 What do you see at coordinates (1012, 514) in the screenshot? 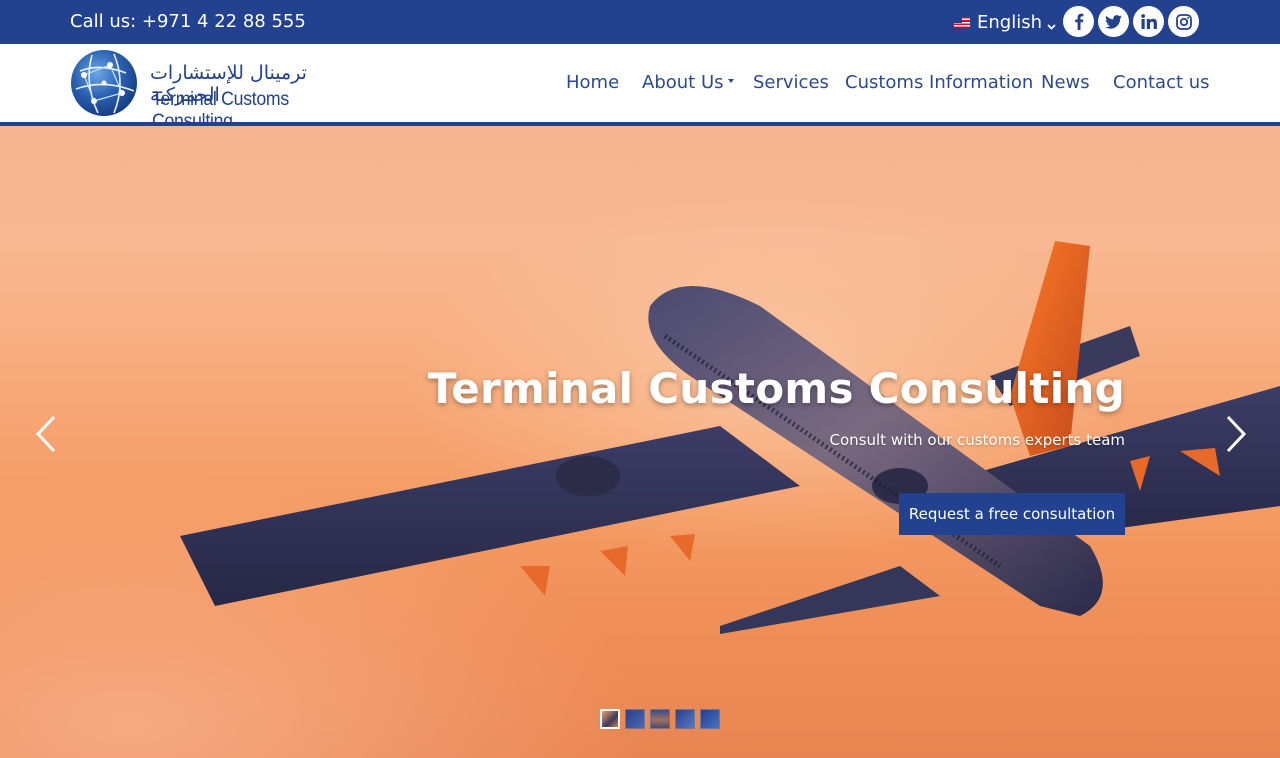
I see `request-consultation-button: Request a free consultation` at bounding box center [1012, 514].